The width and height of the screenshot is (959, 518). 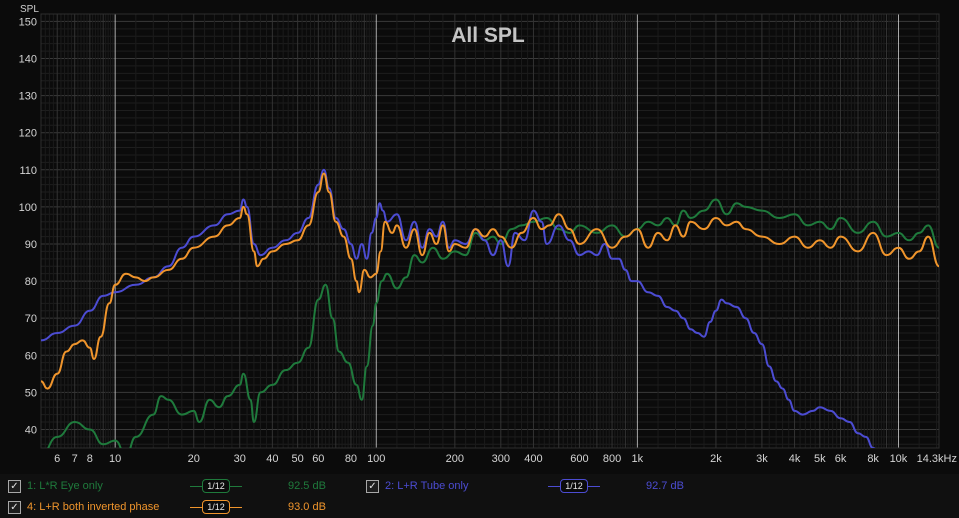 I want to click on y-tick-label: 140, so click(x=28, y=60).